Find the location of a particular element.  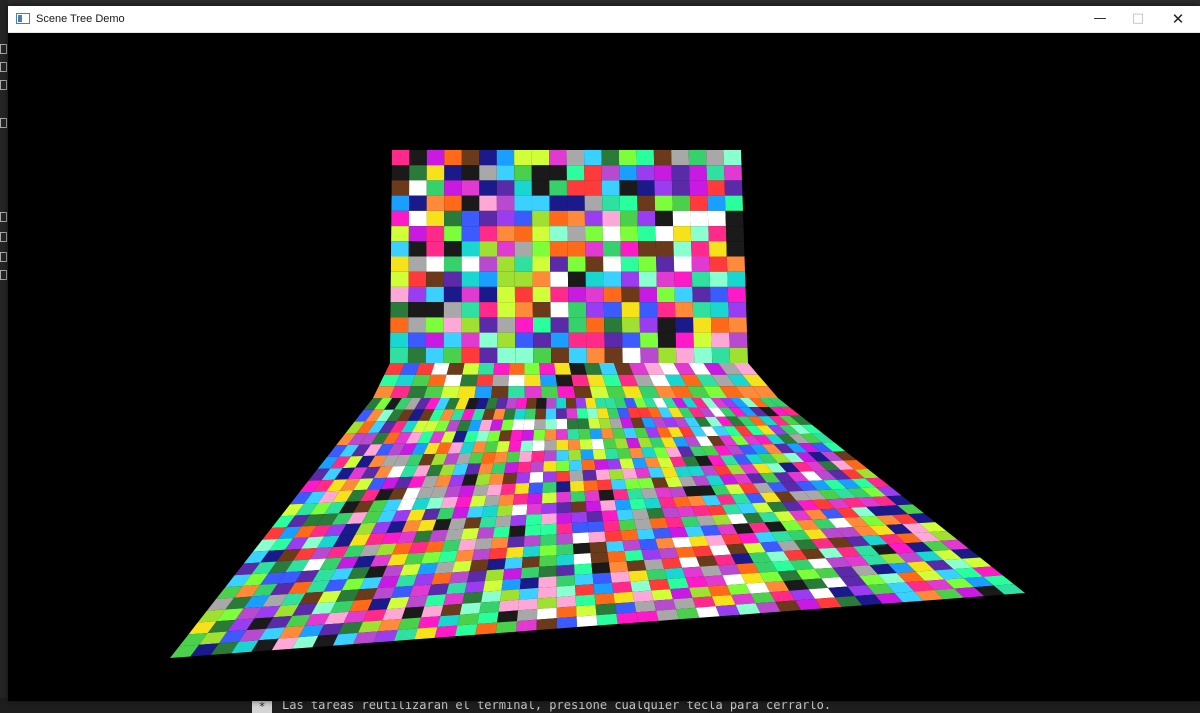

close-button: ✕ is located at coordinates (1178, 19).